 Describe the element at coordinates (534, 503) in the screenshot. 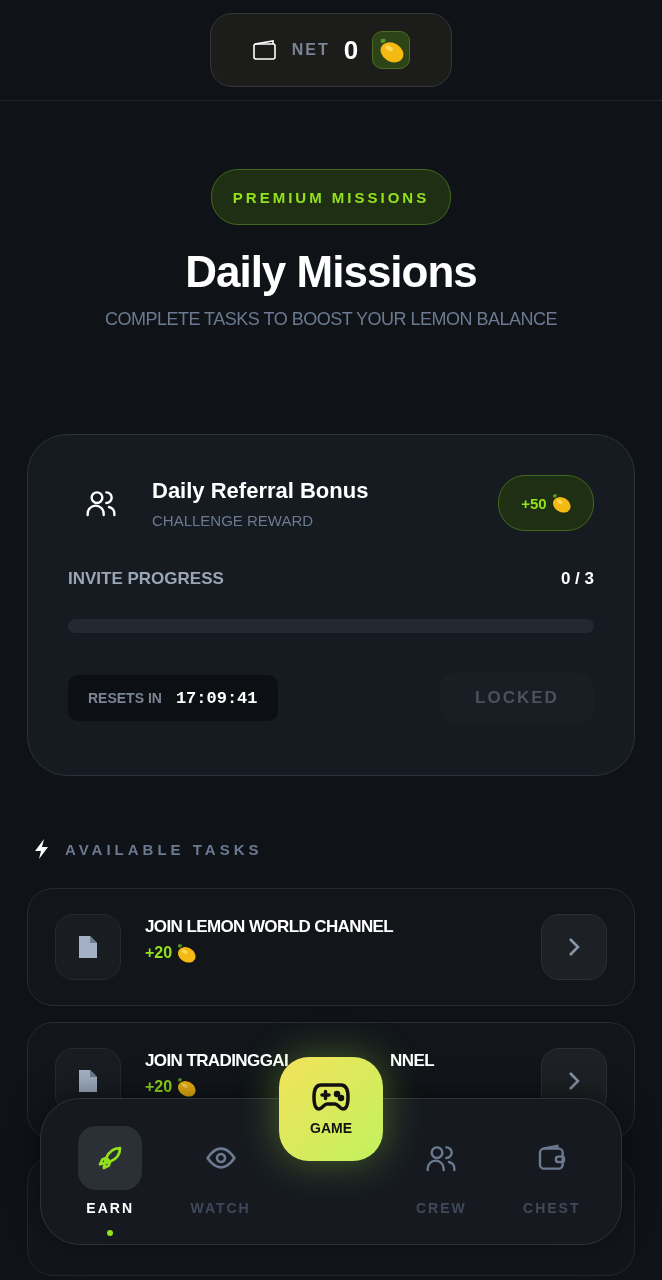

I see `reward-amount: +50` at that location.